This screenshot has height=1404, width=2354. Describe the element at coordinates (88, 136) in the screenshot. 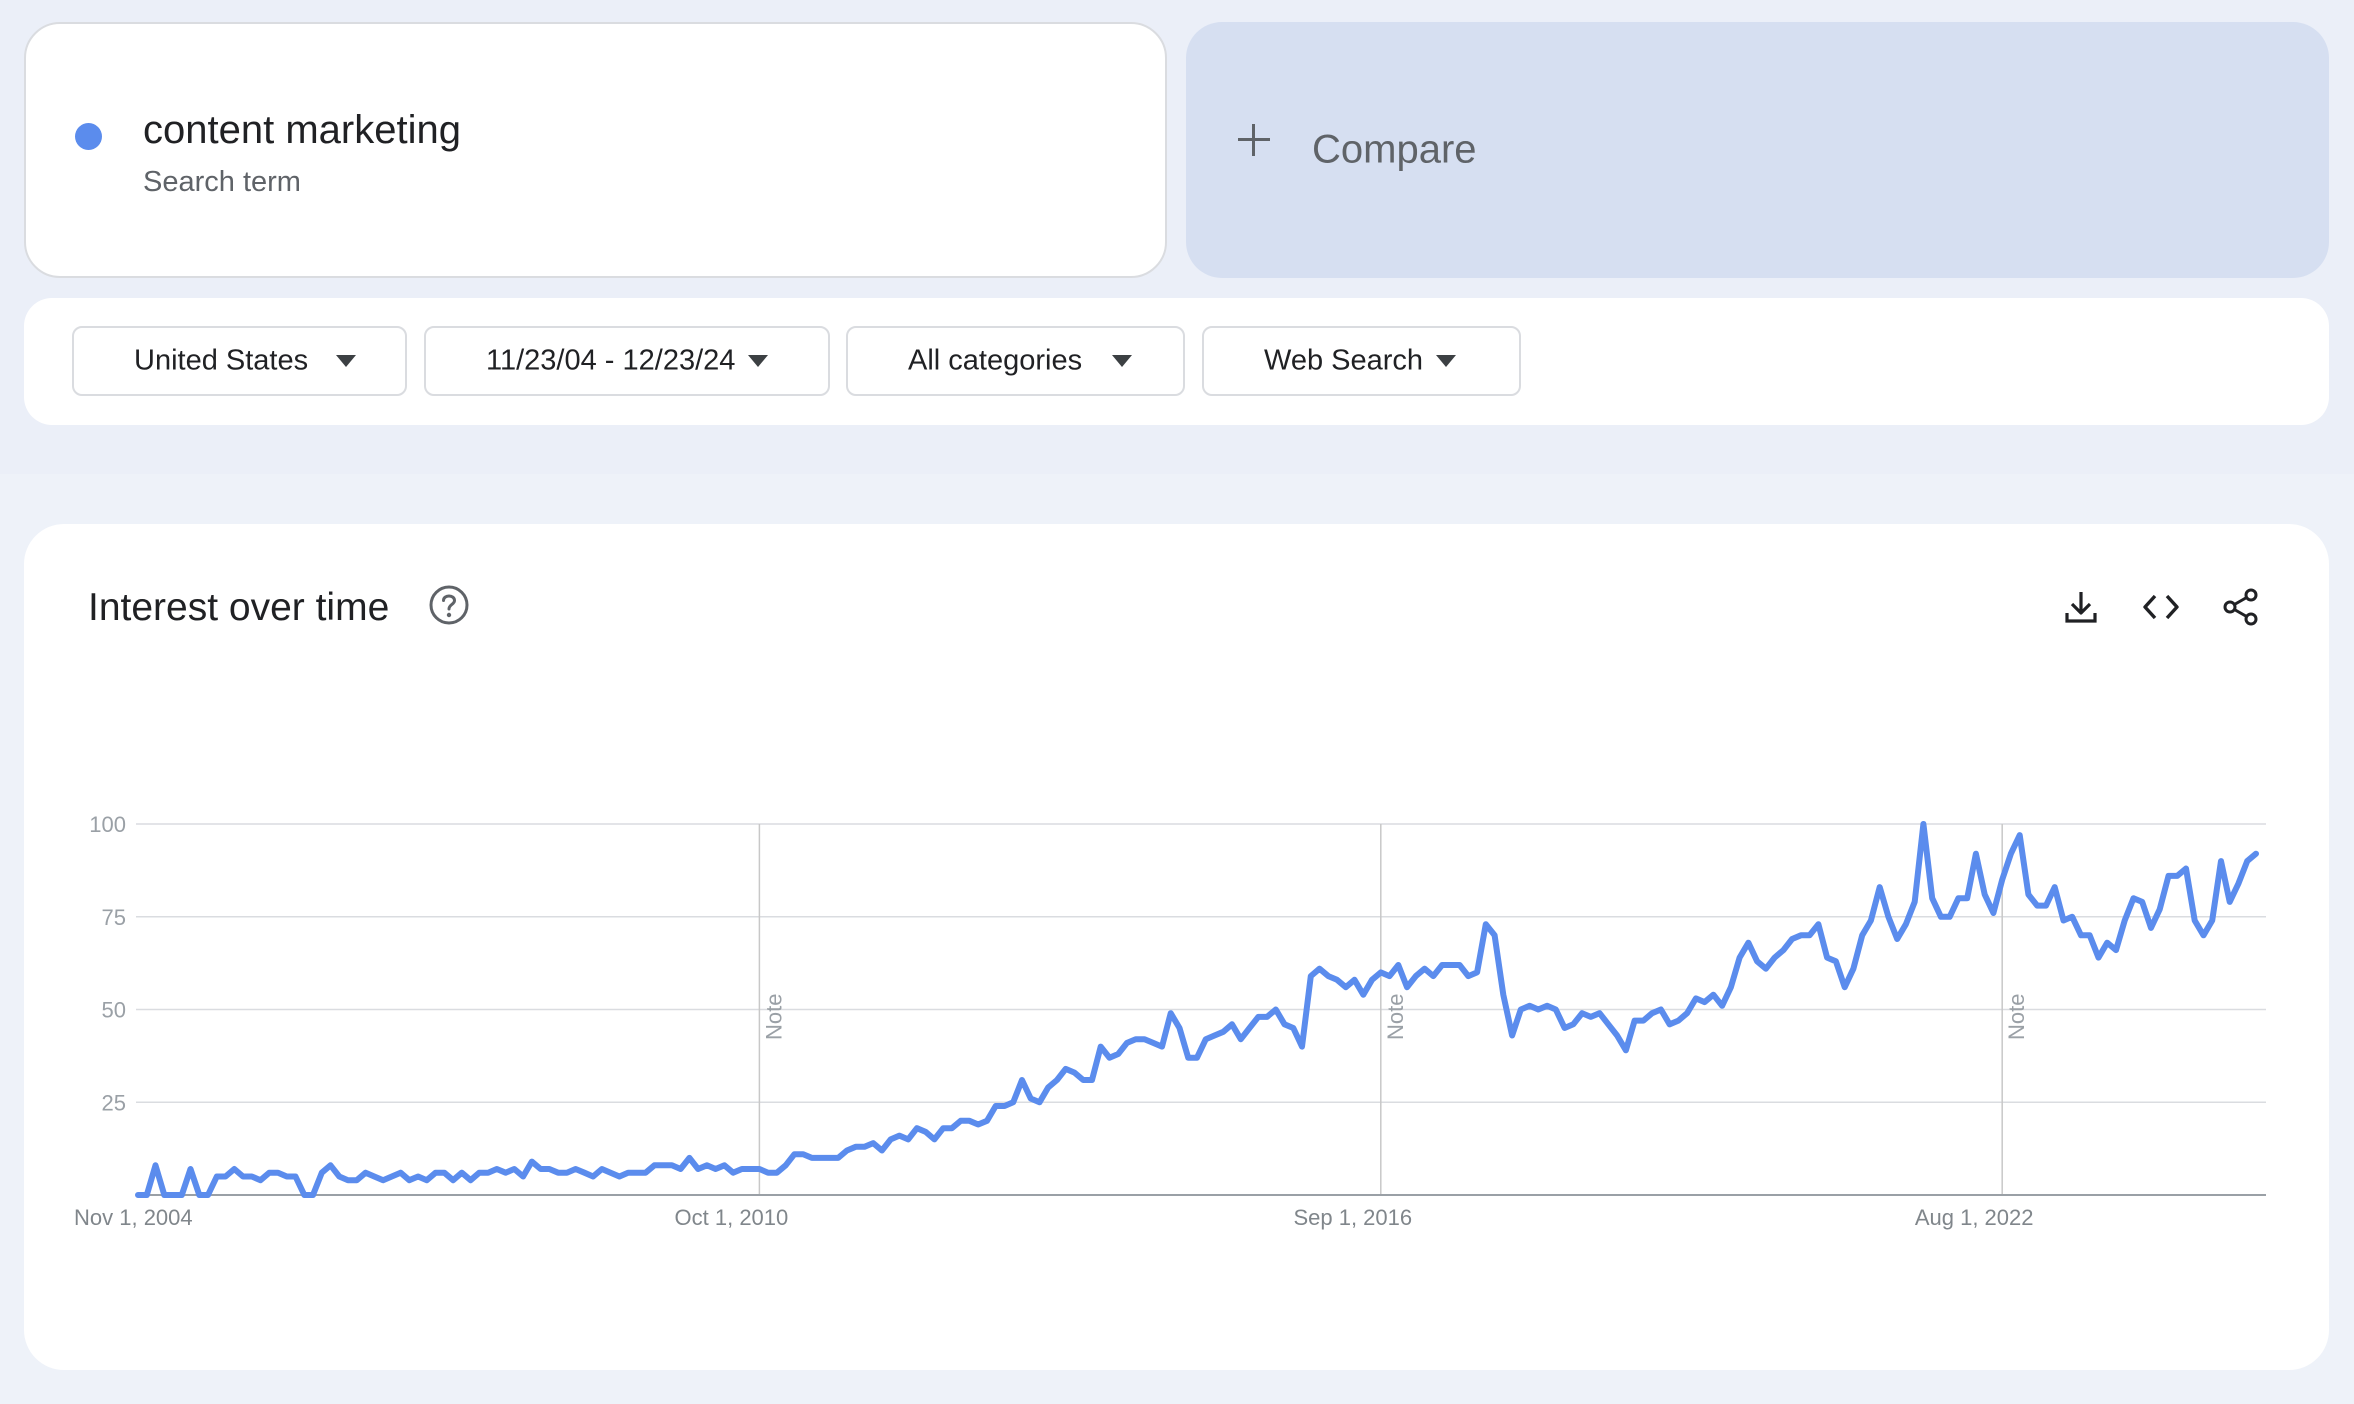

I see `term-color-dot` at that location.